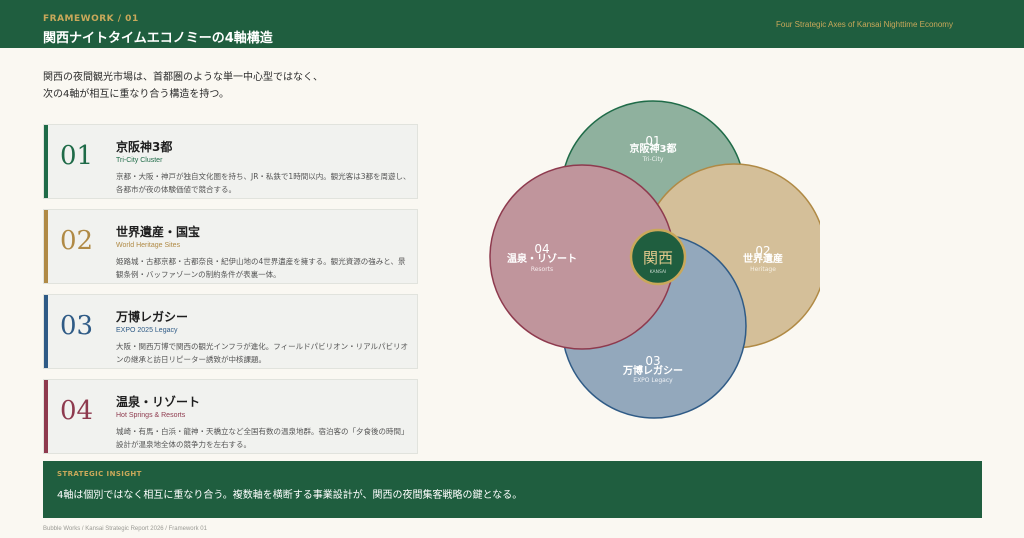 The height and width of the screenshot is (538, 1024). I want to click on venn-label-name-3: 万博レガシー, so click(652, 370).